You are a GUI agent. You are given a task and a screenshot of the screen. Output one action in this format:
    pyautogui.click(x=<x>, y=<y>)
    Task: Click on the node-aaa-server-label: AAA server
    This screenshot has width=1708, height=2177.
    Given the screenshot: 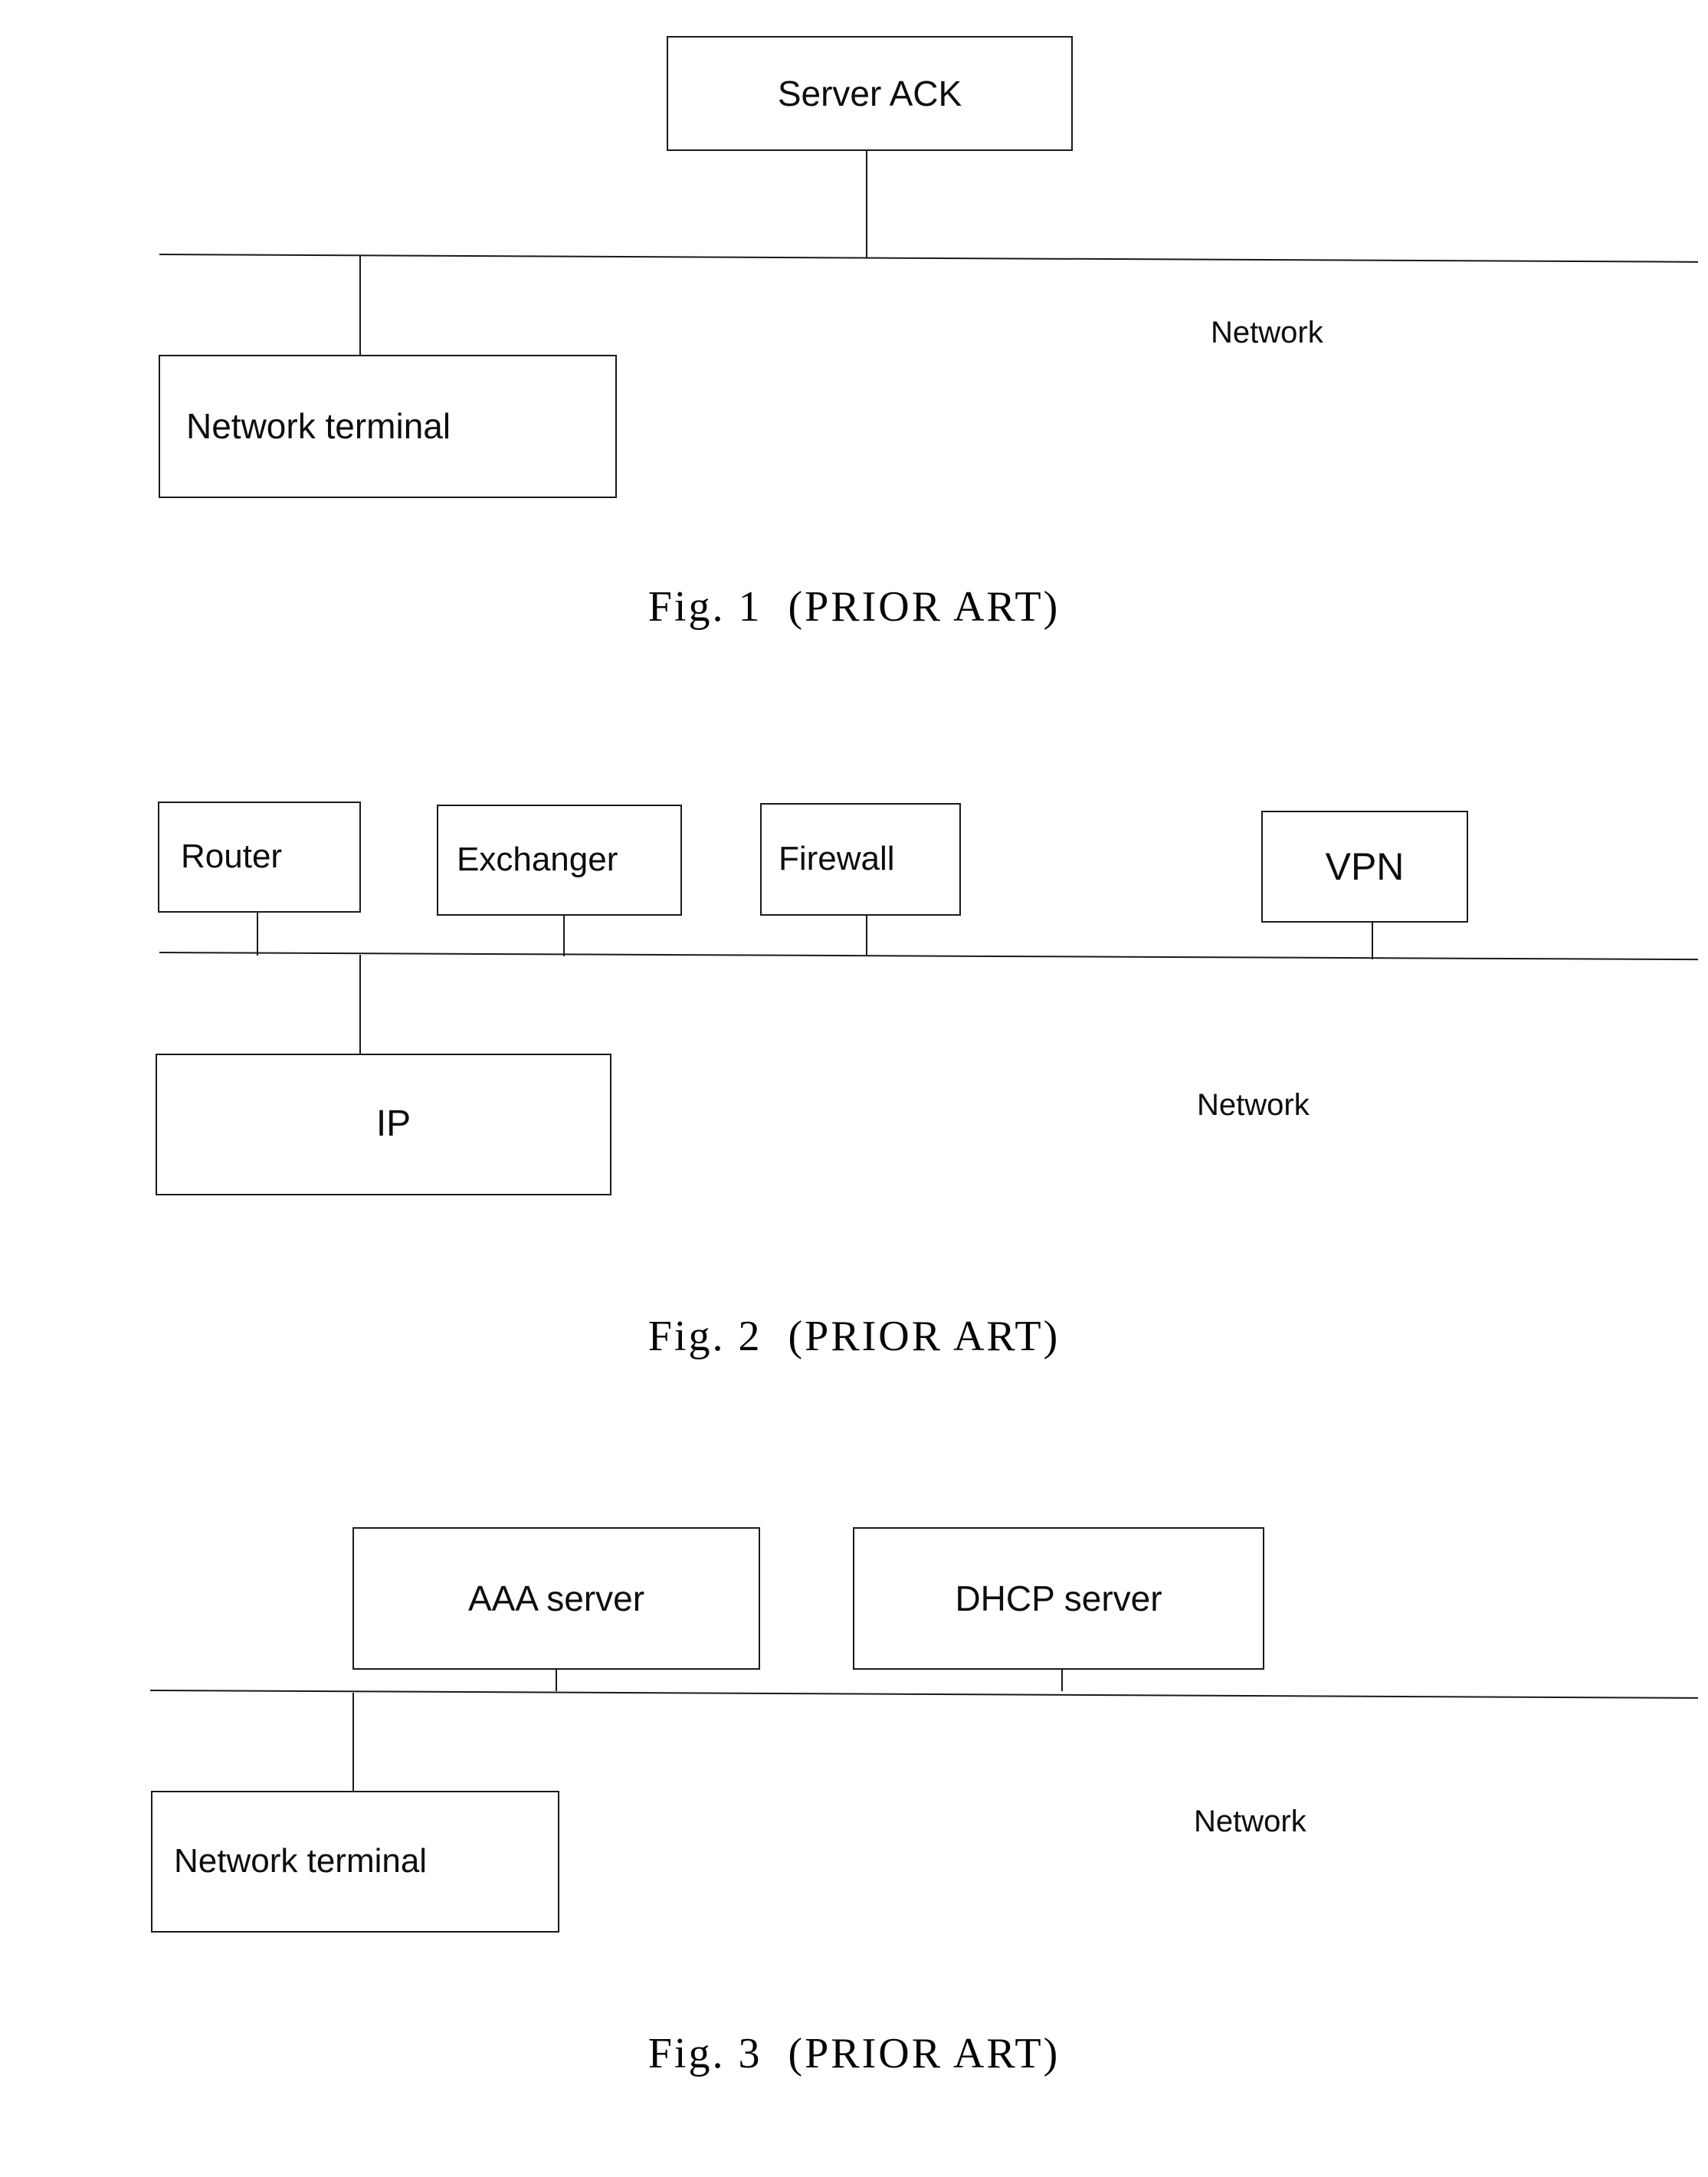 What is the action you would take?
    pyautogui.click(x=556, y=1598)
    